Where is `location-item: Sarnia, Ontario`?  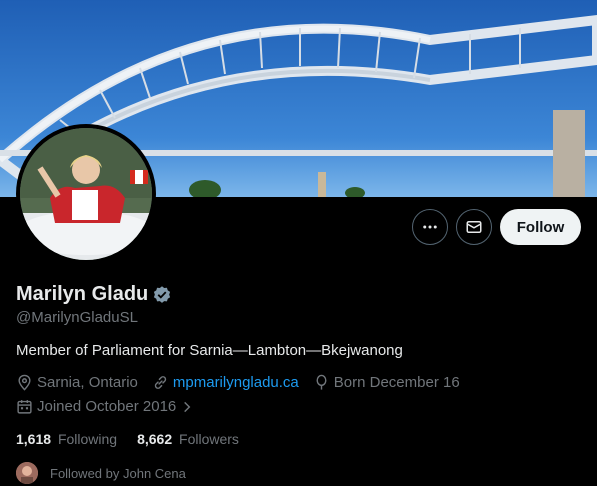
location-item: Sarnia, Ontario is located at coordinates (77, 382).